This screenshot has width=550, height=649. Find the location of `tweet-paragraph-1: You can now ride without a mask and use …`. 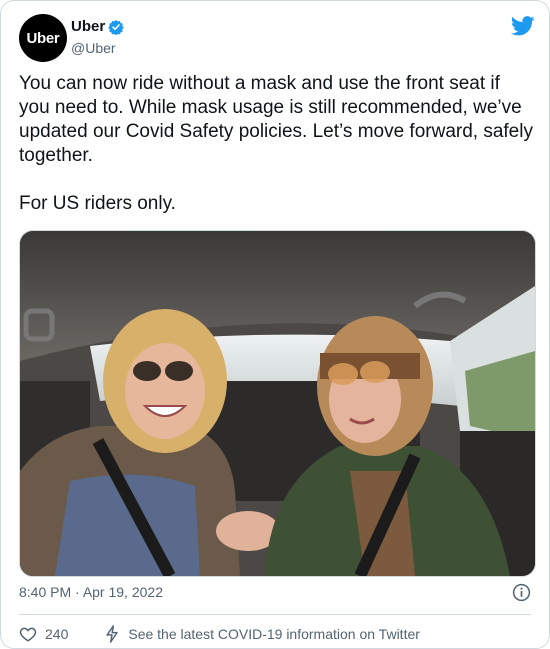

tweet-paragraph-1: You can now ride without a mask and use … is located at coordinates (276, 119).